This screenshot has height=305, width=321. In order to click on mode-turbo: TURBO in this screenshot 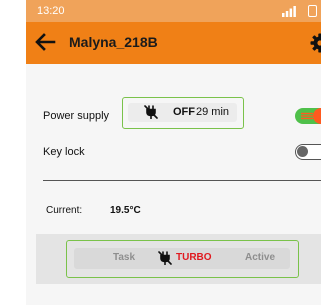, I will do `click(194, 257)`.